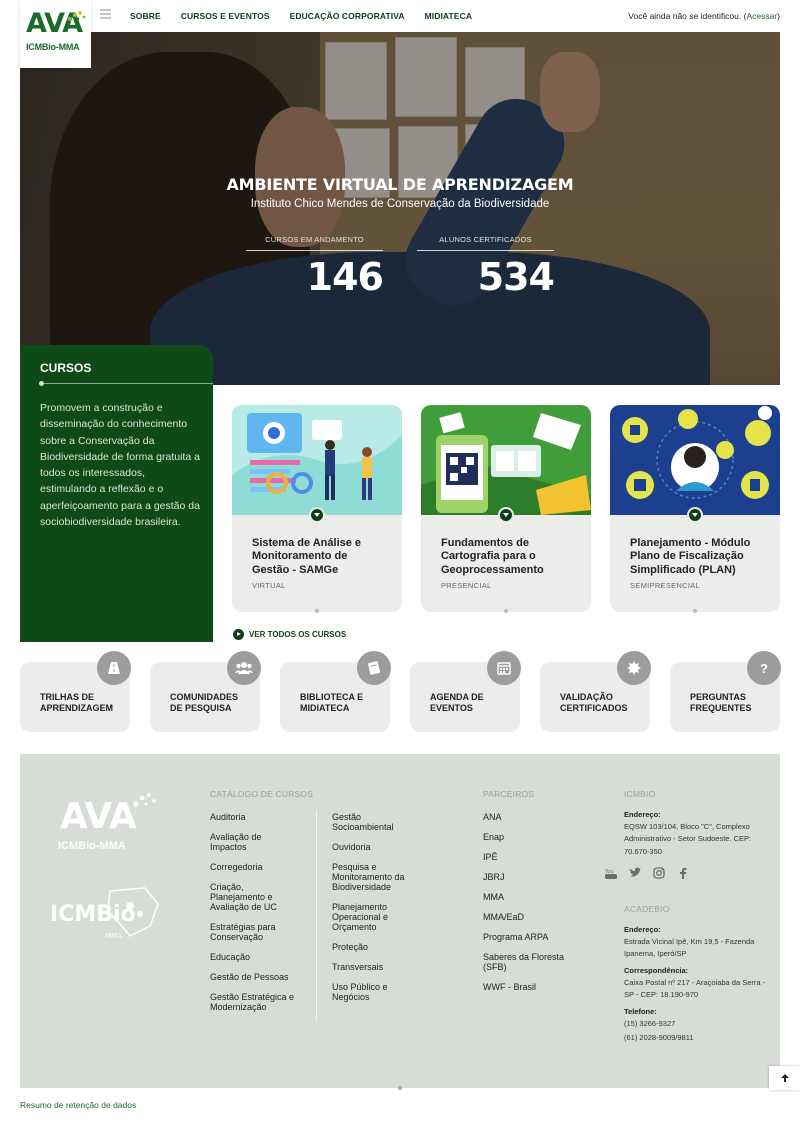 The image size is (800, 1121). What do you see at coordinates (255, 817) in the screenshot?
I see `catalog-link: Auditoria` at bounding box center [255, 817].